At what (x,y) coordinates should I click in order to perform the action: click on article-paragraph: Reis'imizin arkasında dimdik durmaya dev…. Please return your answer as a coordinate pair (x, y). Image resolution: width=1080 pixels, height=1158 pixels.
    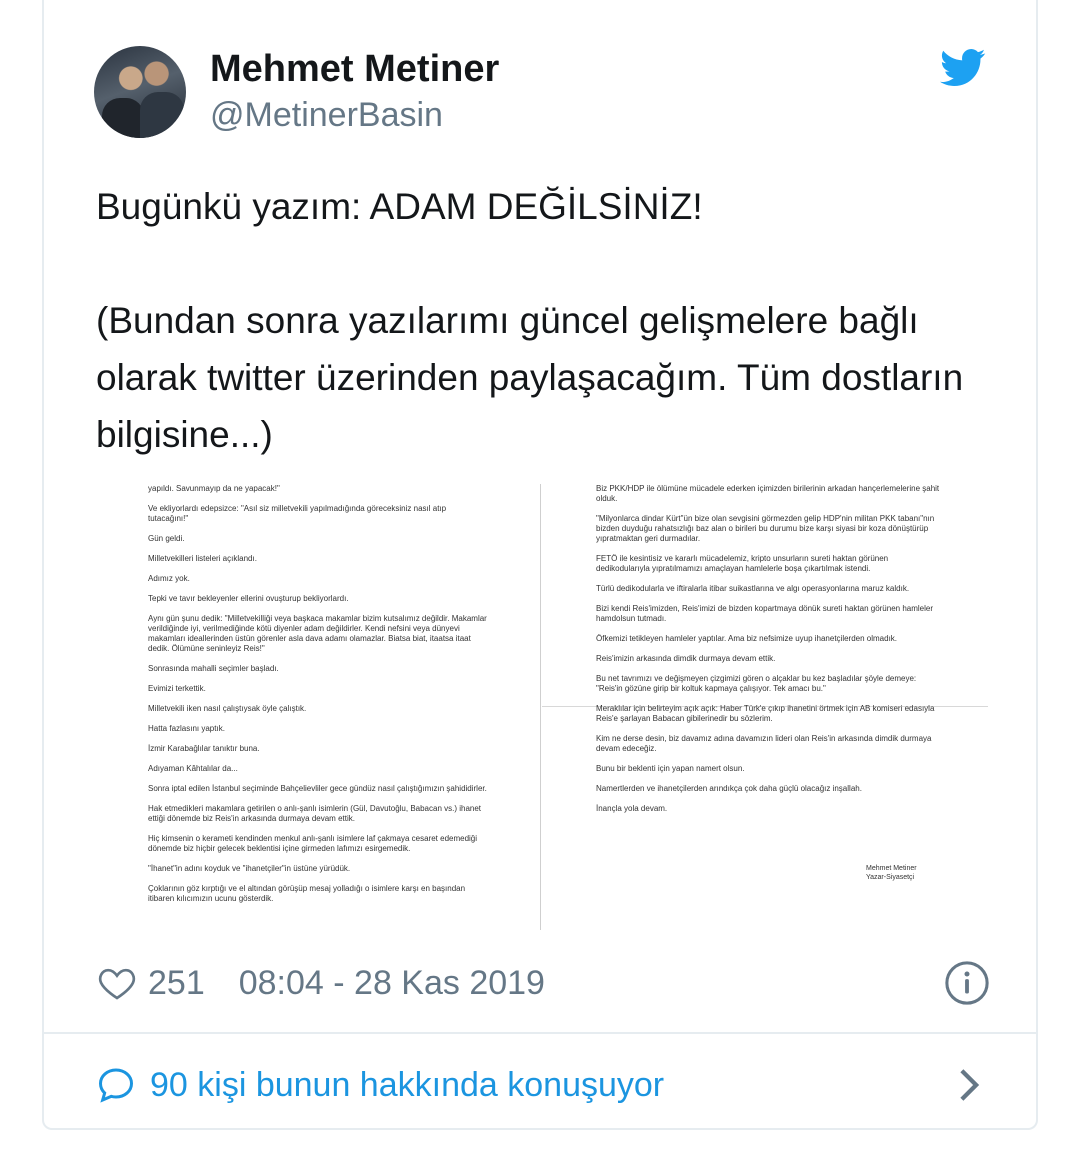
    Looking at the image, I should click on (686, 658).